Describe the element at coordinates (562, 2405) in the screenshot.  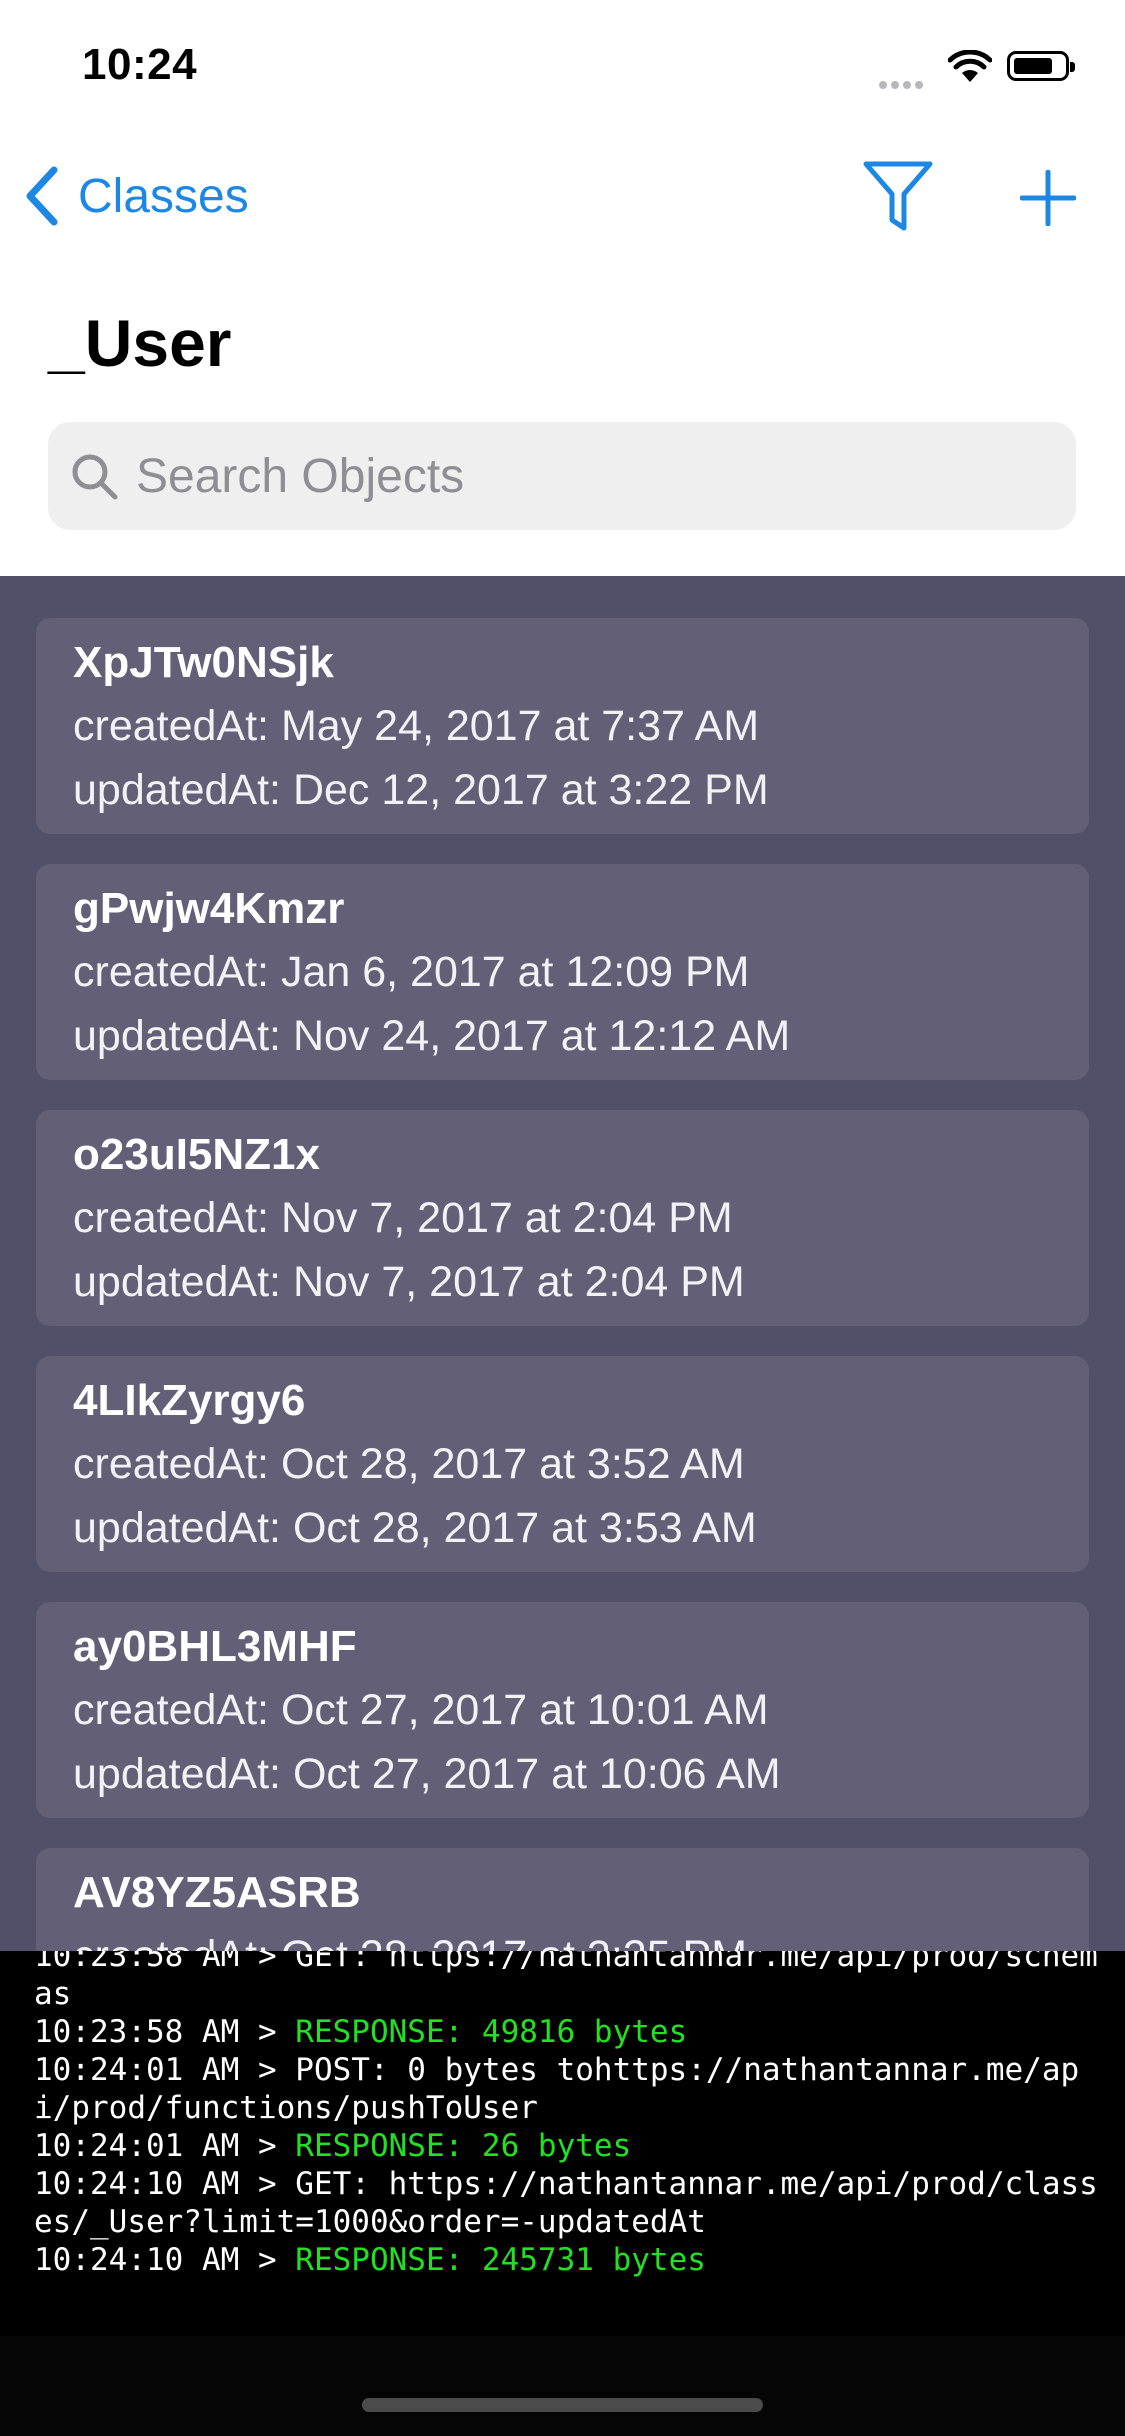
I see `home-indicator` at that location.